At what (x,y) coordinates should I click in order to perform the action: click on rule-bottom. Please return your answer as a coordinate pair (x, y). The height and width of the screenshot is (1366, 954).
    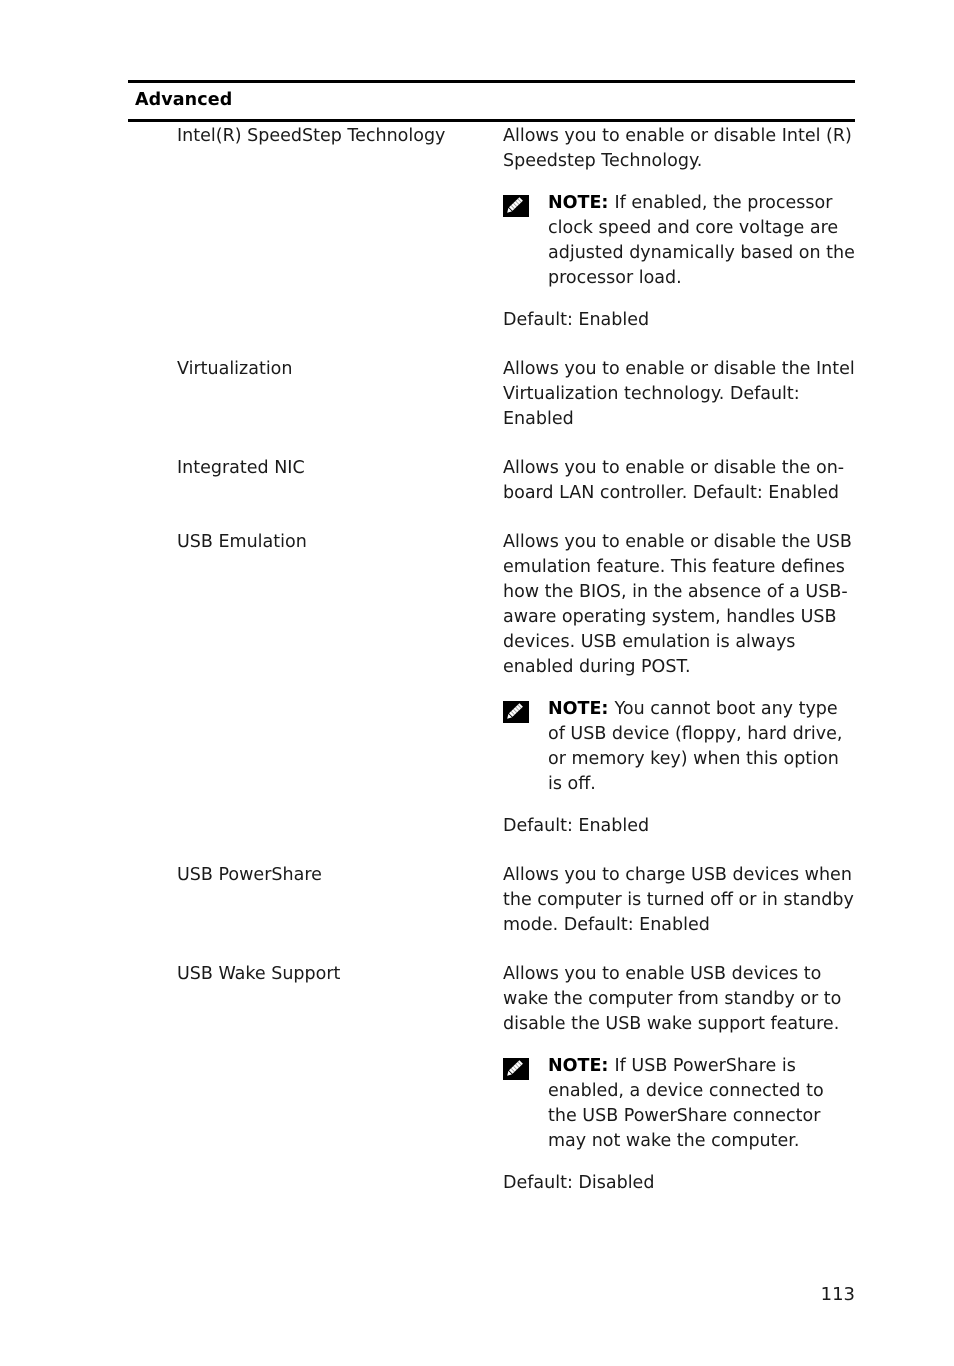
    Looking at the image, I should click on (491, 120).